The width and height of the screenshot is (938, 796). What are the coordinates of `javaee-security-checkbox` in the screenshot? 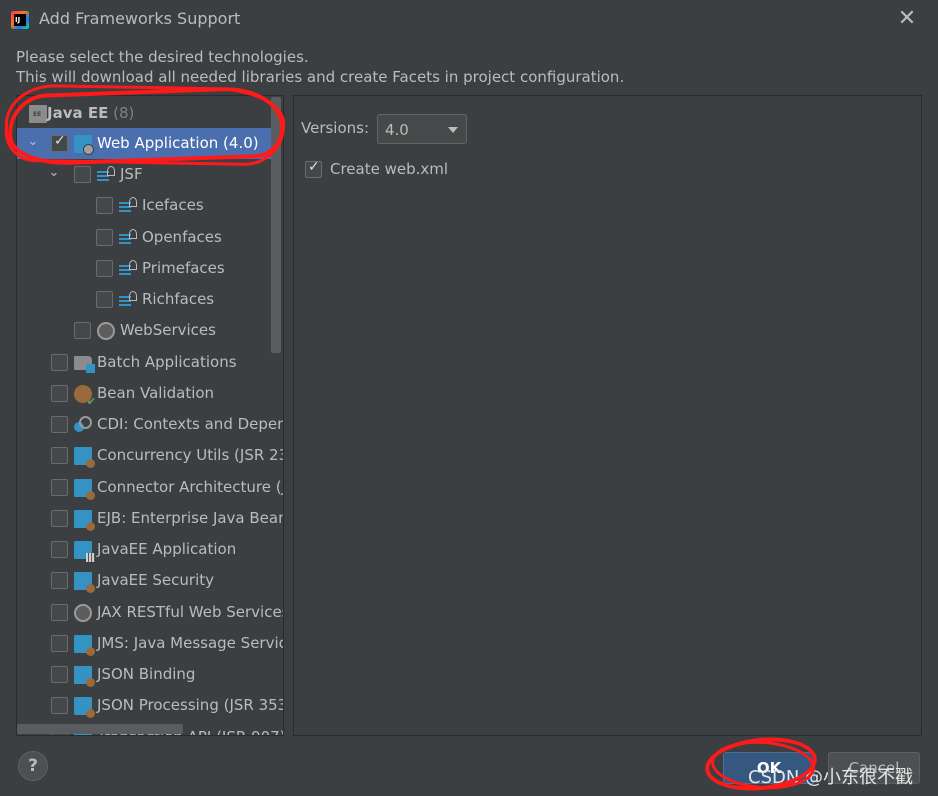 It's located at (59, 580).